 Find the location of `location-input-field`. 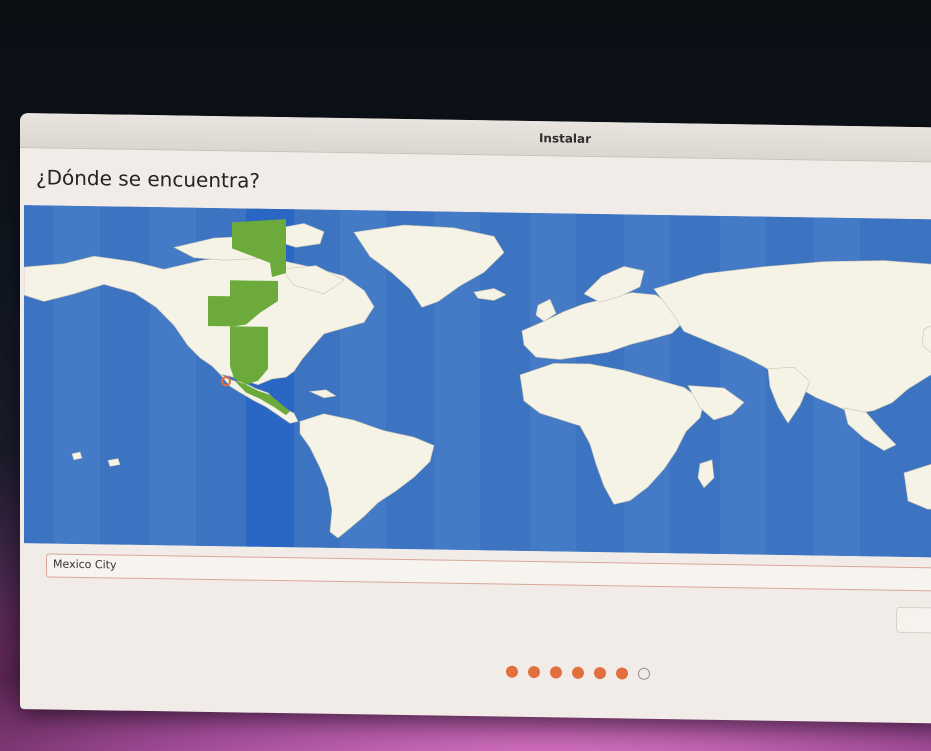

location-input-field is located at coordinates (488, 572).